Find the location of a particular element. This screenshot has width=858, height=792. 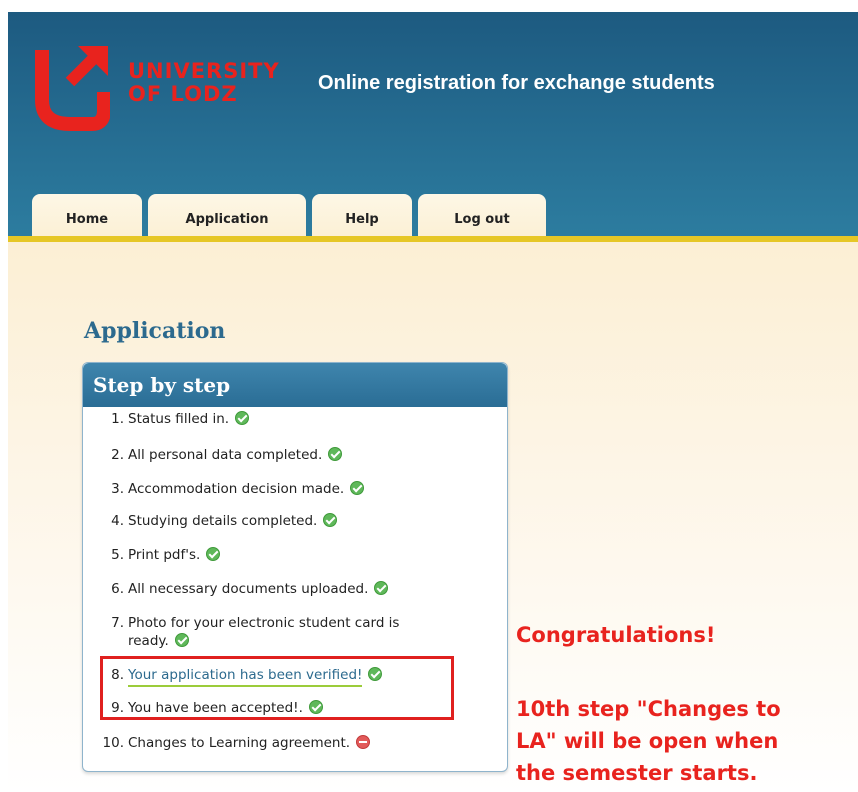

step-text-continued: ready. is located at coordinates (148, 641).